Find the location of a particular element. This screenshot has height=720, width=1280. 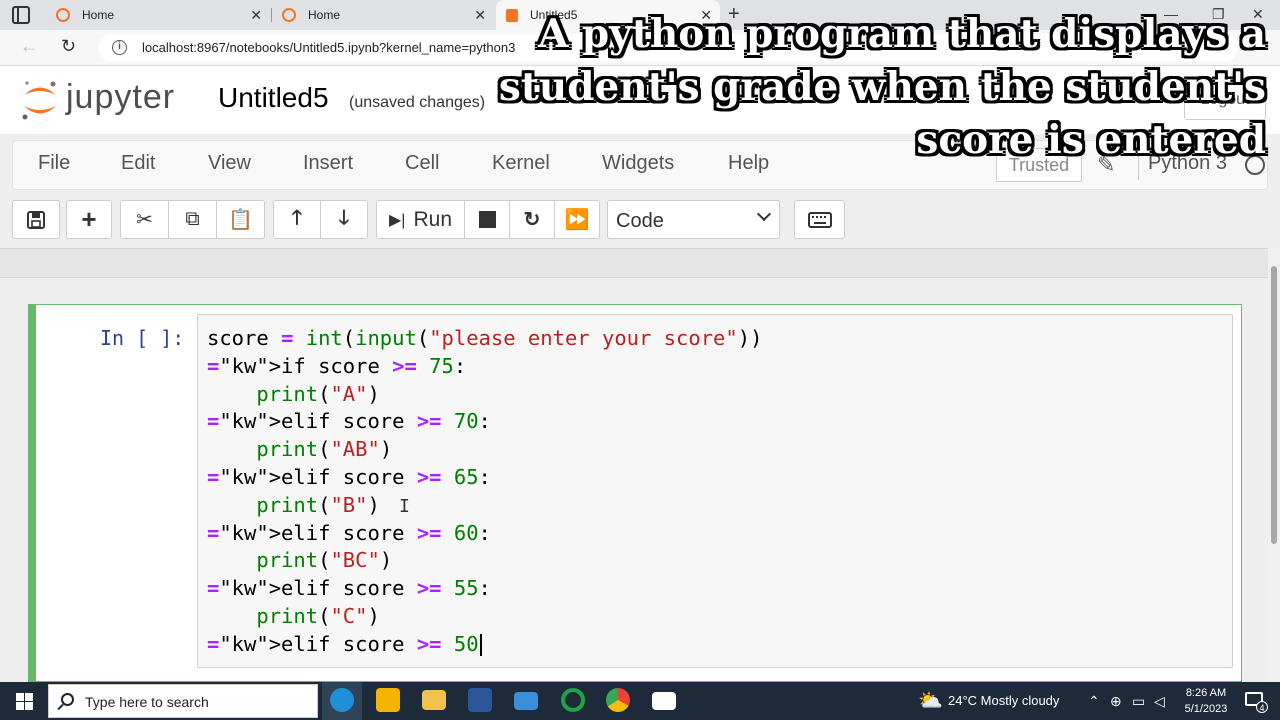

code-line: print("C") is located at coordinates (293, 616).